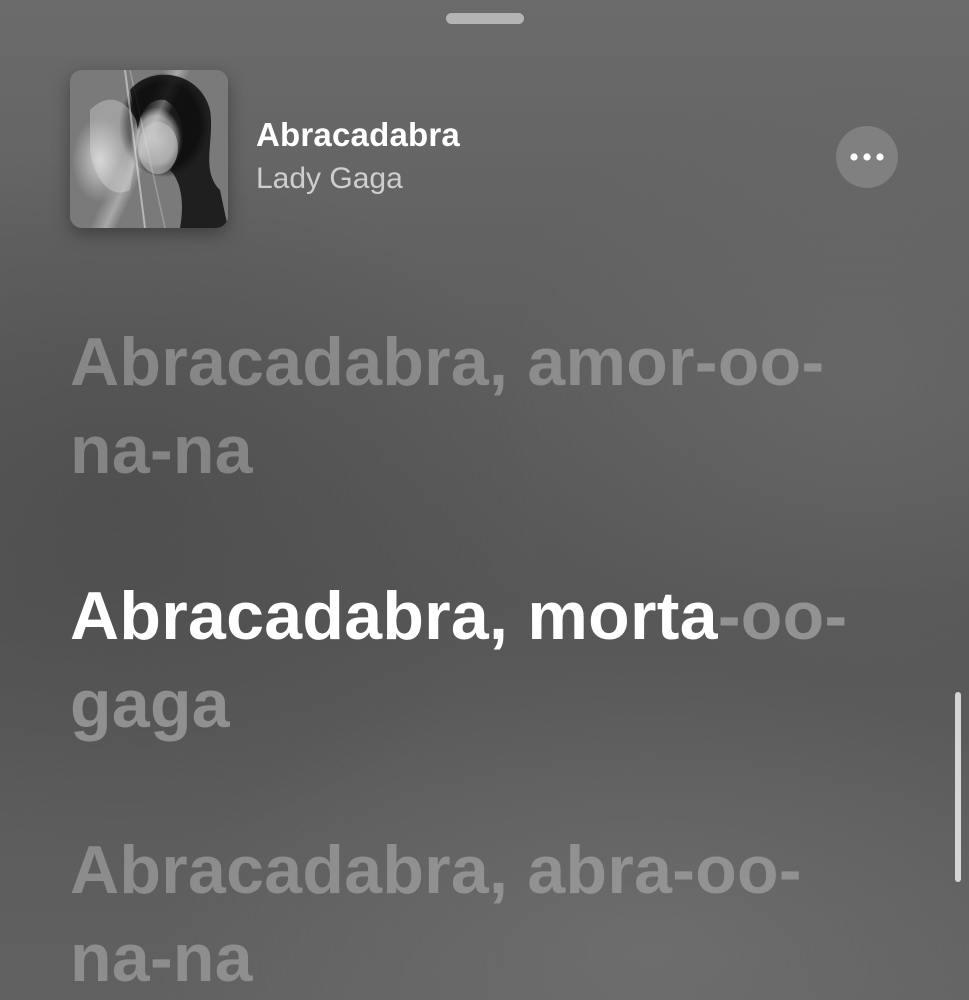  Describe the element at coordinates (447, 406) in the screenshot. I see `lyric-text: Abracadabra, amor-oo-na-na` at that location.